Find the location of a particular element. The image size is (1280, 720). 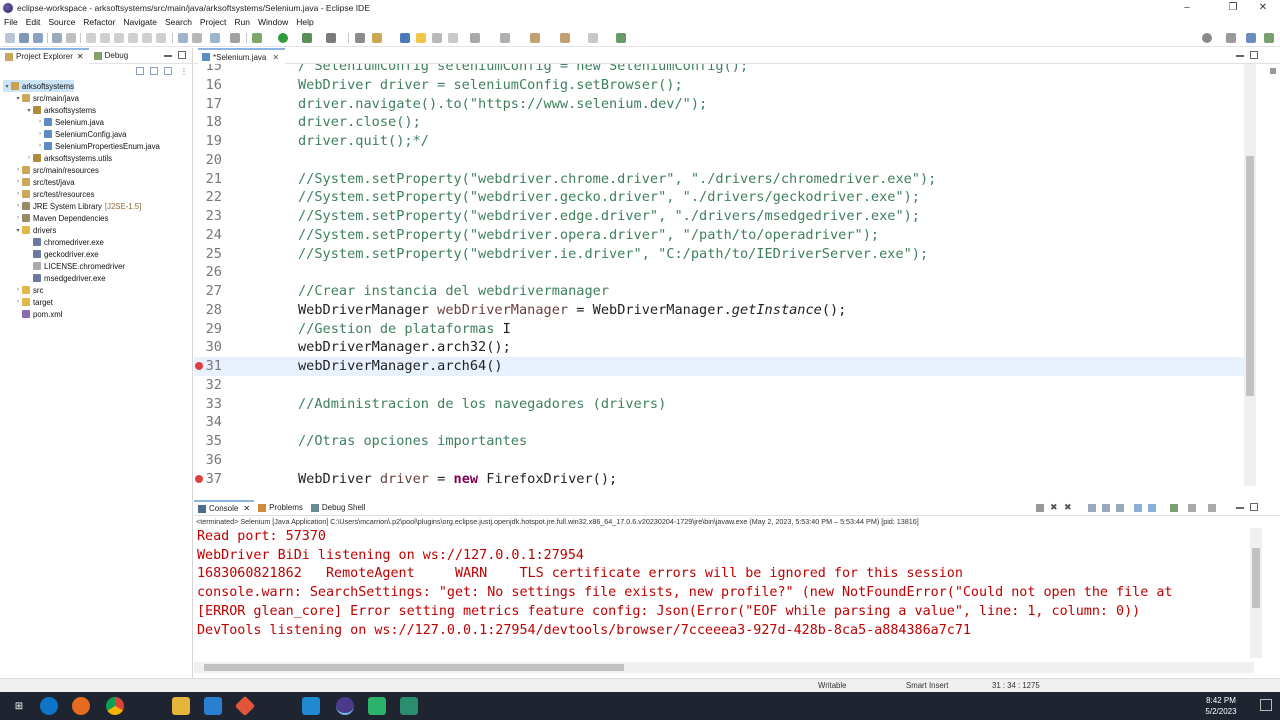

pin-console-icon is located at coordinates (1174, 508).